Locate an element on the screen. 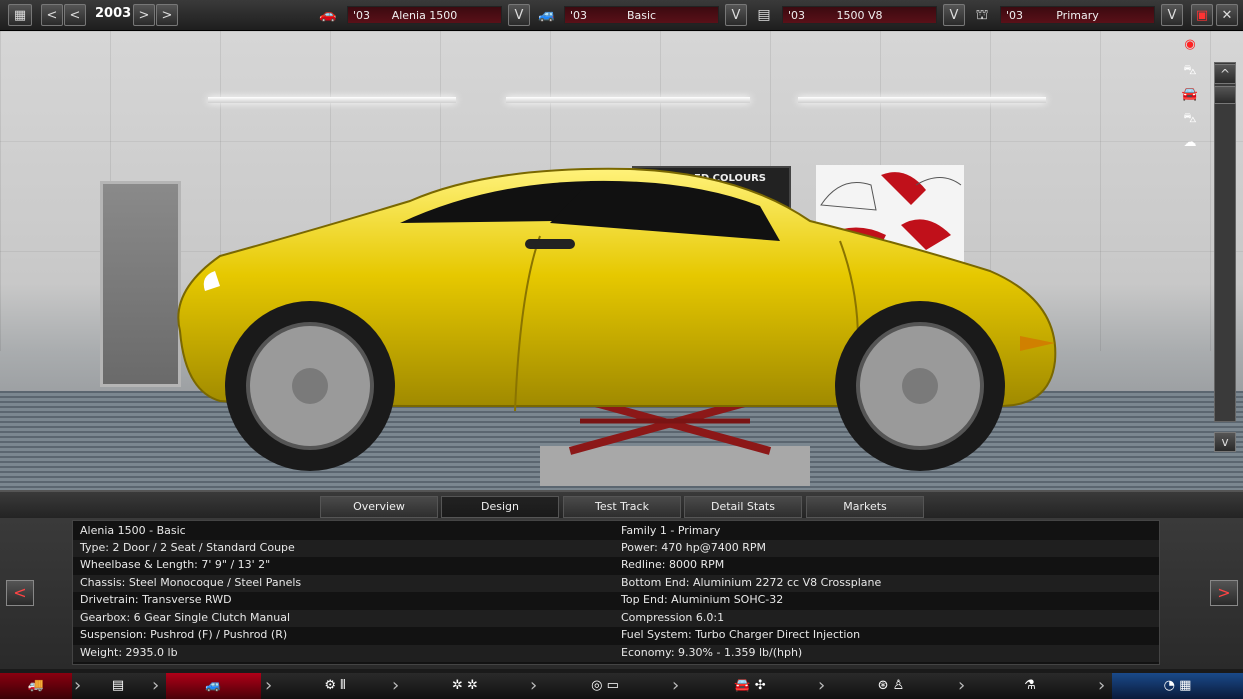  car-model-dropdown-button: V is located at coordinates (519, 15).